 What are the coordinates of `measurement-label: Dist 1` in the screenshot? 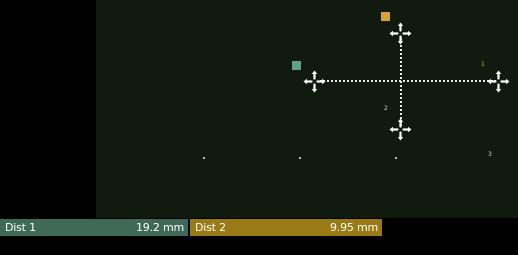 It's located at (20, 227).